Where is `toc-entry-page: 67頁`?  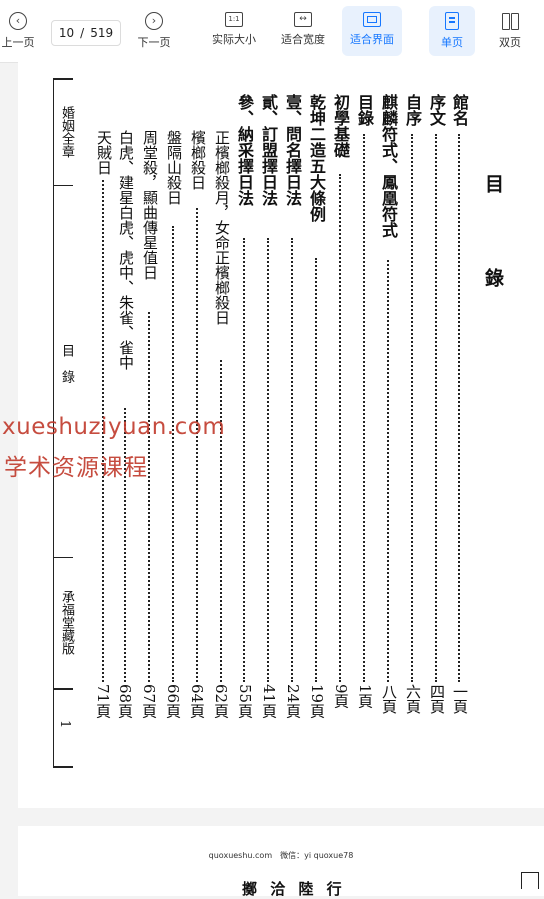
toc-entry-page: 67頁 is located at coordinates (149, 701).